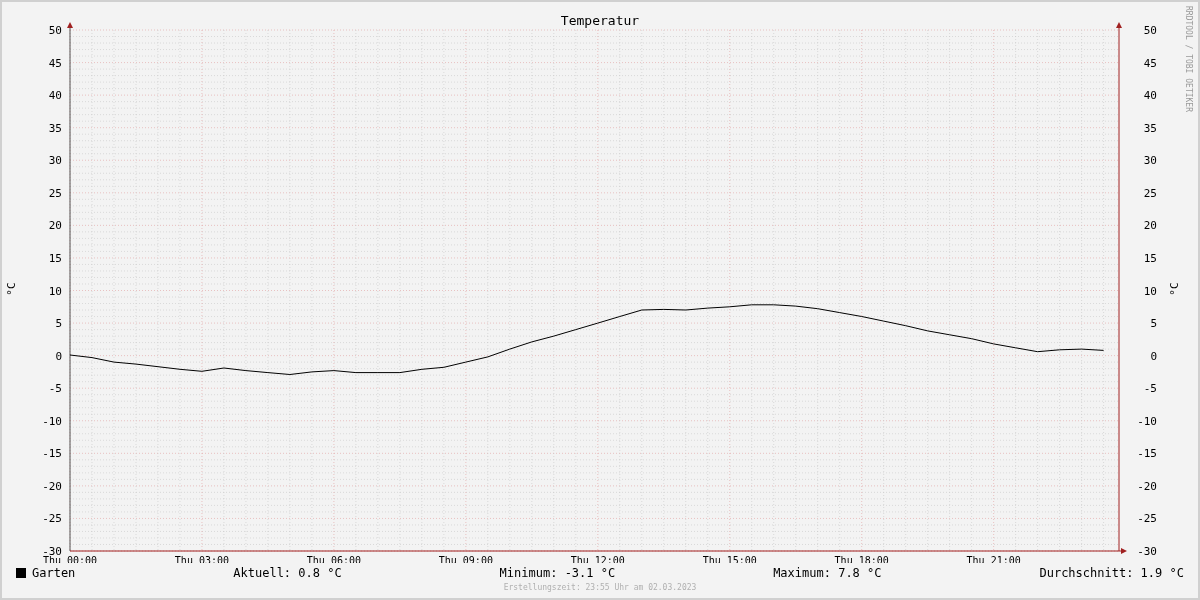 Image resolution: width=1200 pixels, height=600 pixels. What do you see at coordinates (557, 573) in the screenshot?
I see `legend-stat: Minimum: -3.1 °C` at bounding box center [557, 573].